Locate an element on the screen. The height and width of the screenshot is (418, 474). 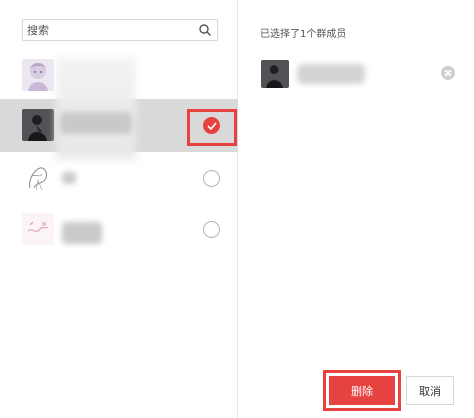
checkbox-highlight-annotation is located at coordinates (212, 127).